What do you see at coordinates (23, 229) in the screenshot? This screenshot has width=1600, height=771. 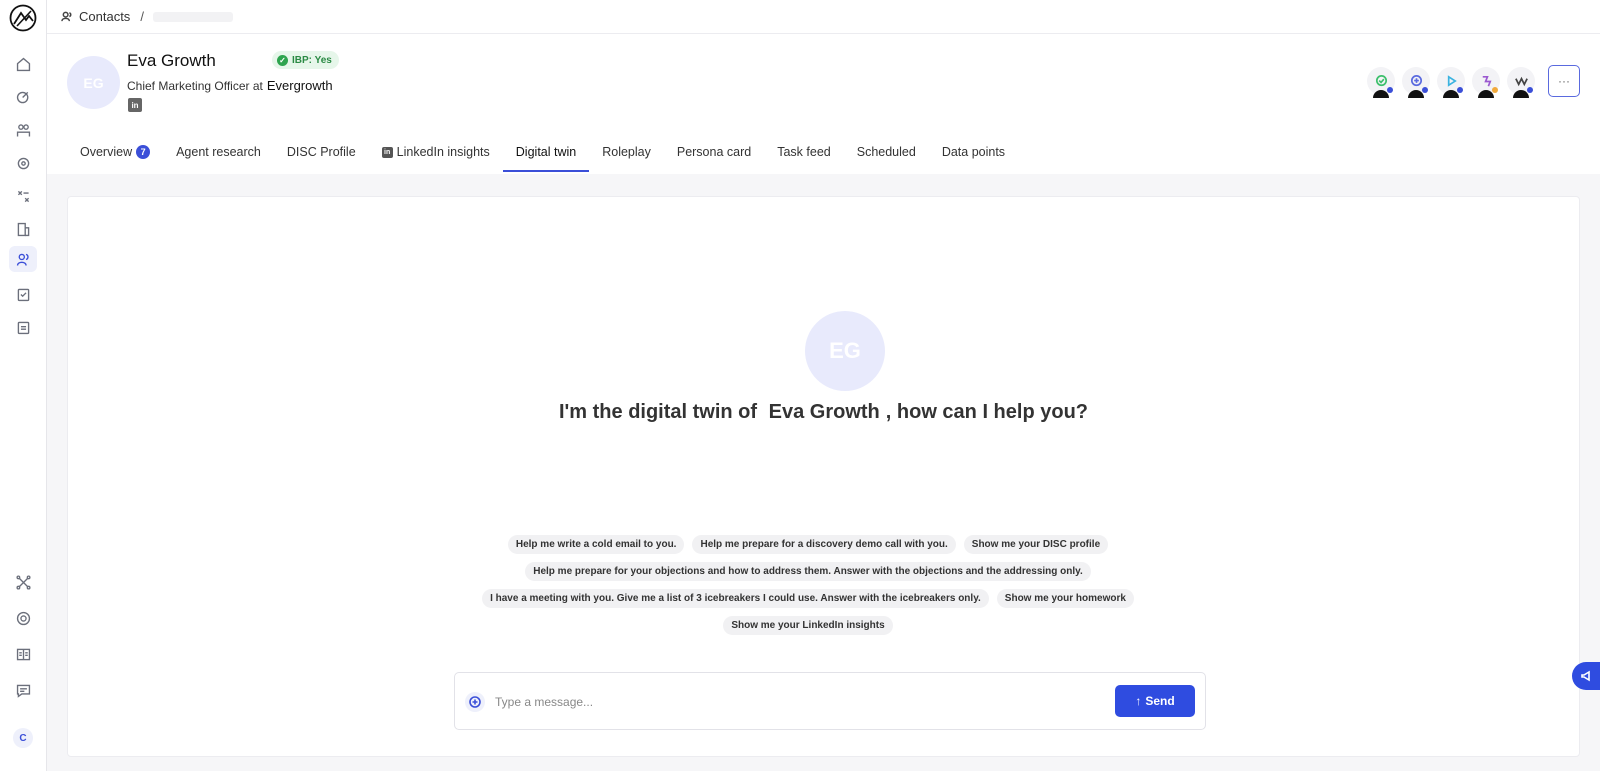 I see `companies-icon` at bounding box center [23, 229].